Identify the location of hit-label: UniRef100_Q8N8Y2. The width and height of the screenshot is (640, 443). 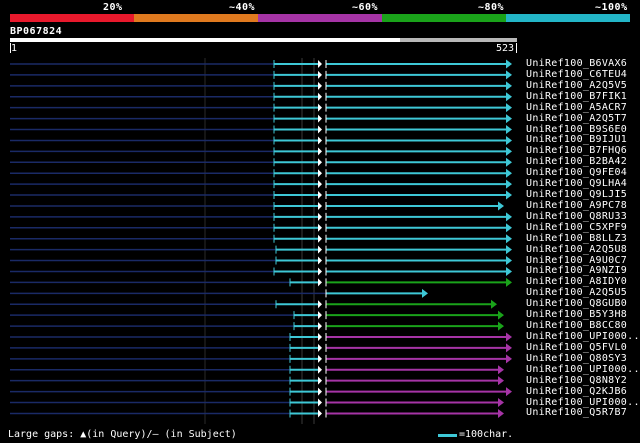
(576, 380).